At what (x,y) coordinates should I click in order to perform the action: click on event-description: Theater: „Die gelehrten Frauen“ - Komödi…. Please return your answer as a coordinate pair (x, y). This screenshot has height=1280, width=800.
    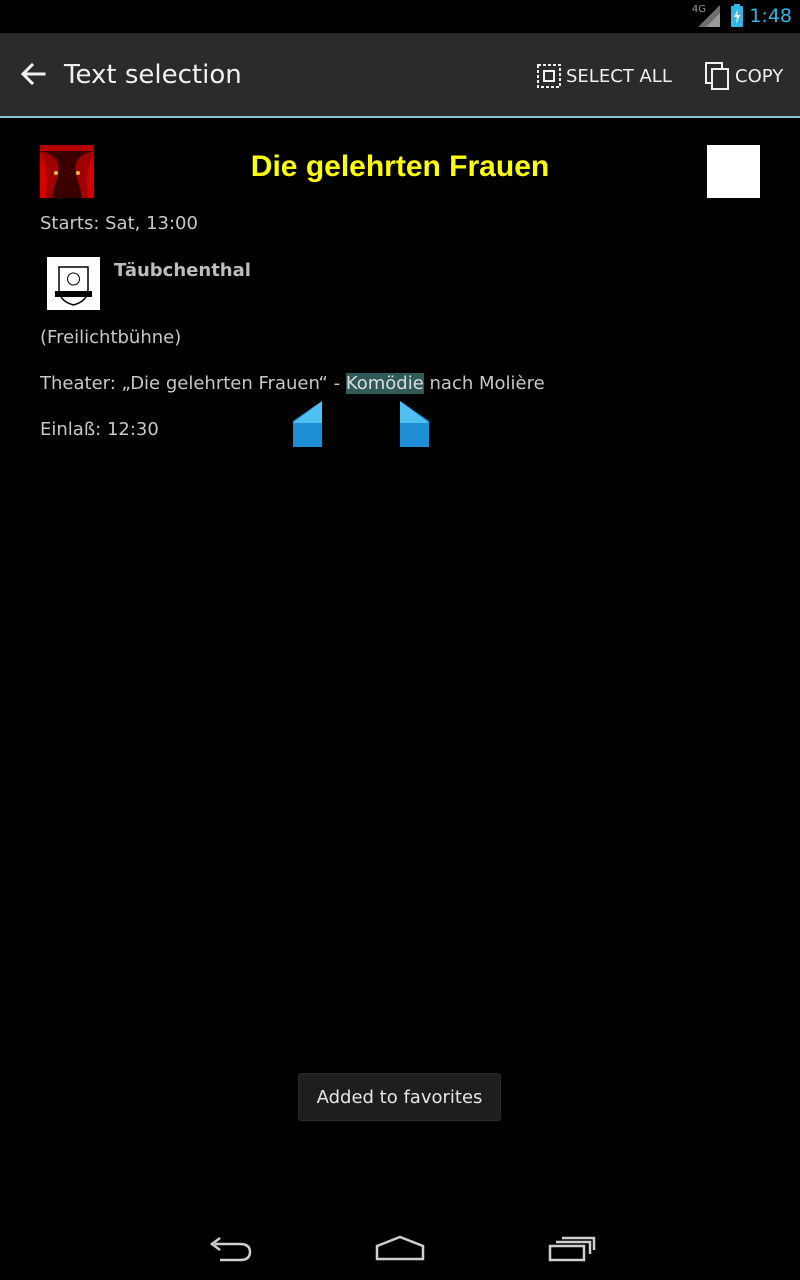
    Looking at the image, I should click on (292, 383).